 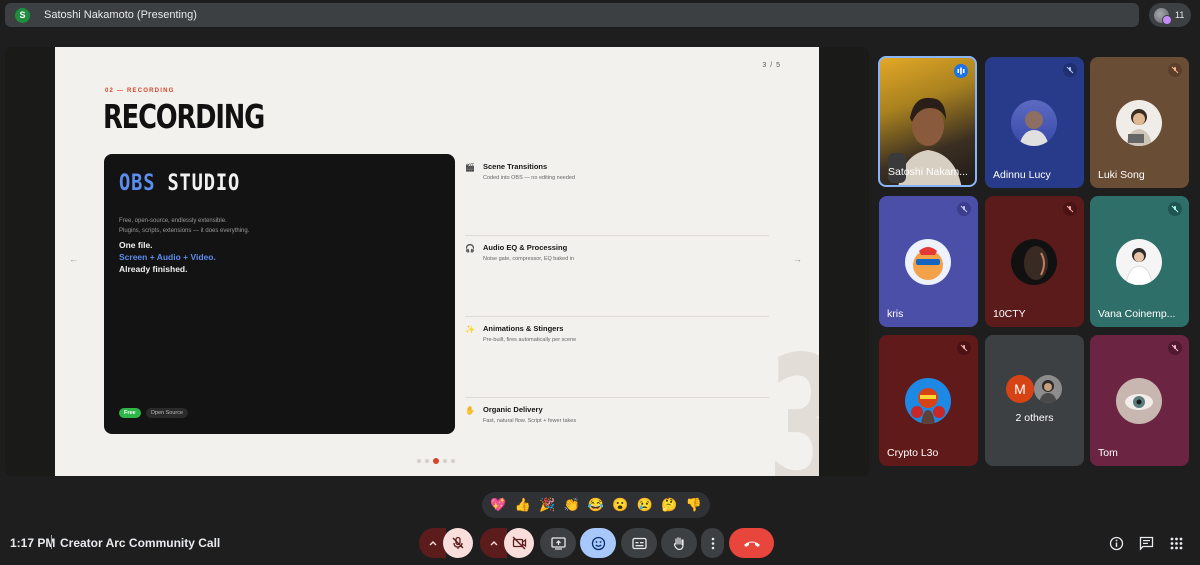 I want to click on participant-tile-adinnu: Adinnu Lucy, so click(x=1034, y=122).